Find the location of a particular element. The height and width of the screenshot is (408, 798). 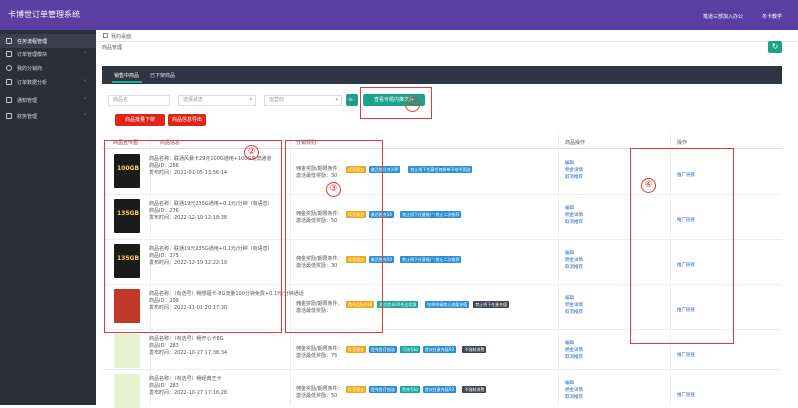

col-header-ops: 操作 is located at coordinates (682, 143).